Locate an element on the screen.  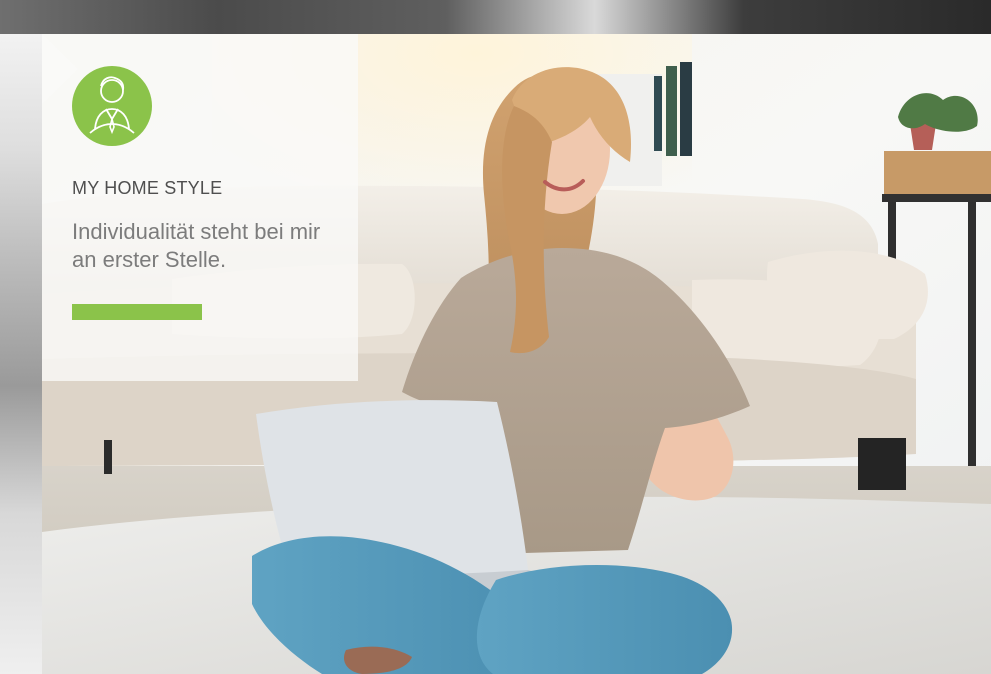
side-table-leg-right is located at coordinates (972, 343).